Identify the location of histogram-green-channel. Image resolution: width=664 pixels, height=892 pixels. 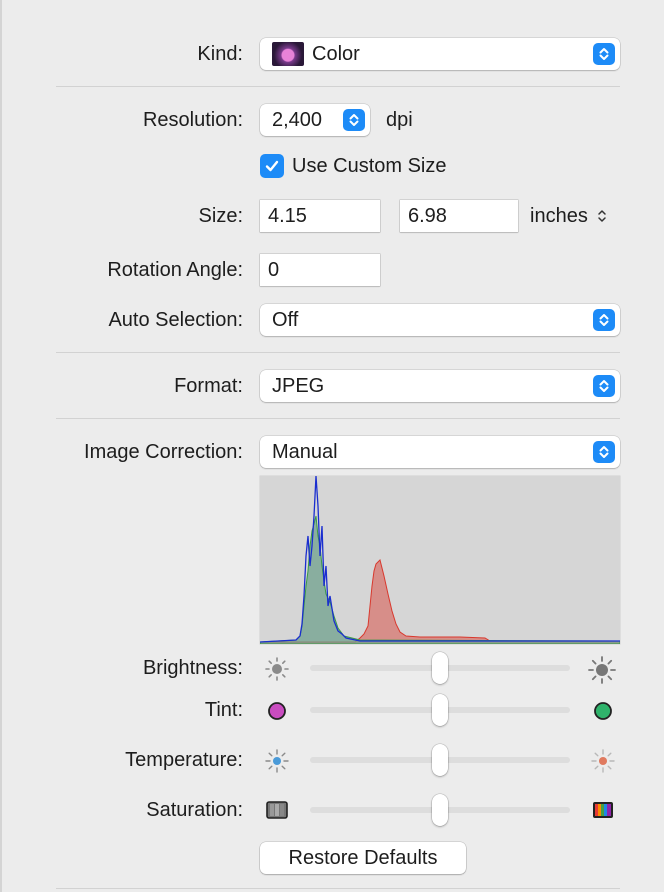
(440, 580).